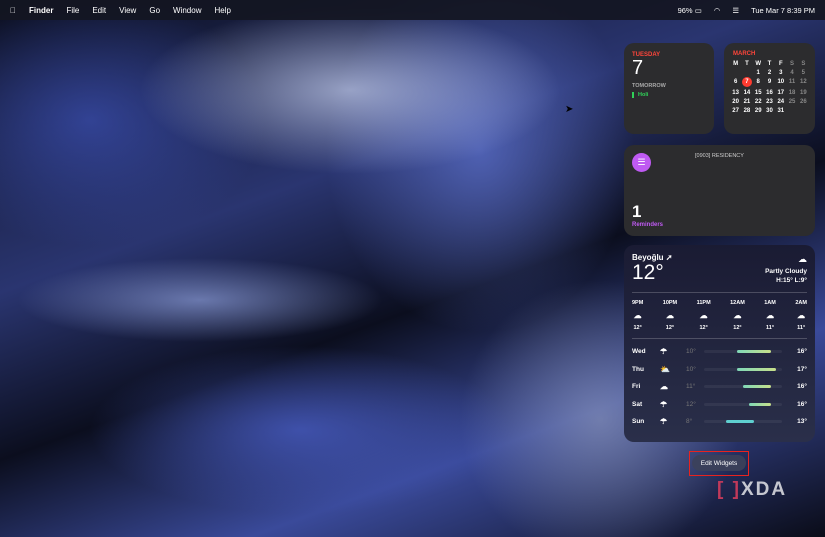 The image size is (825, 537). What do you see at coordinates (127, 10) in the screenshot?
I see `menu-view: View` at bounding box center [127, 10].